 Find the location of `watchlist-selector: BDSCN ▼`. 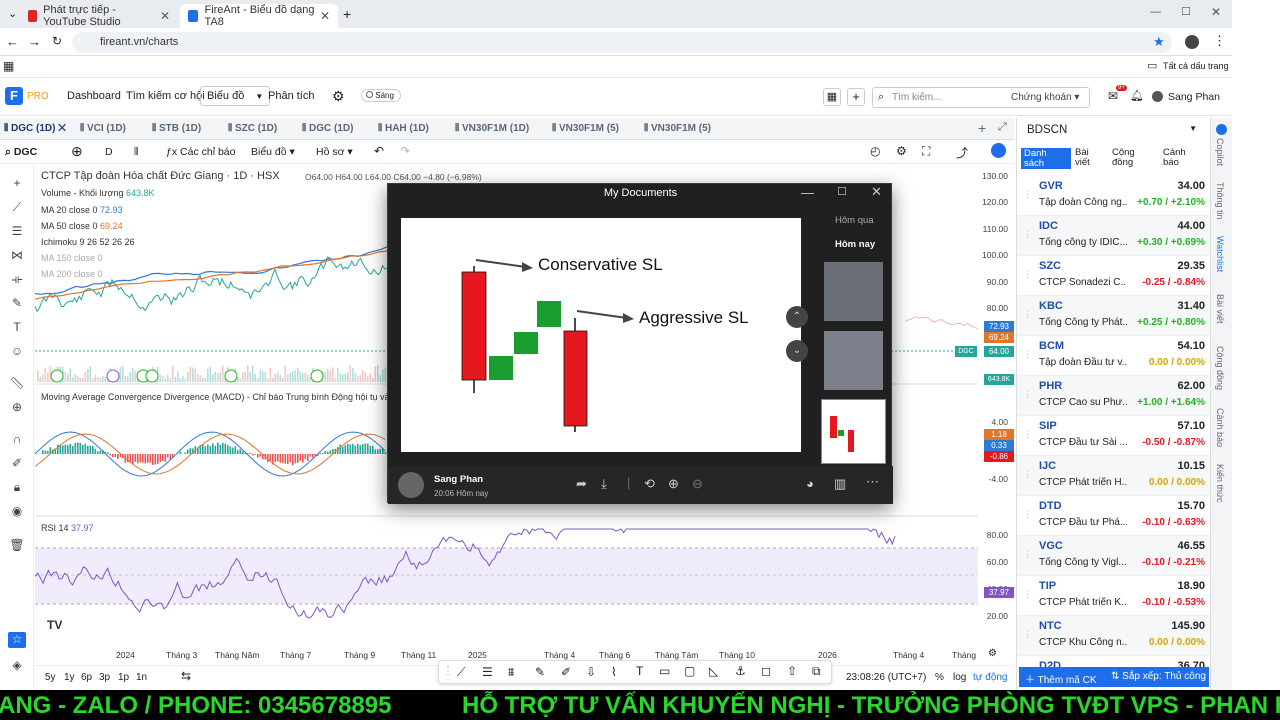

watchlist-selector: BDSCN ▼ is located at coordinates (1115, 130).